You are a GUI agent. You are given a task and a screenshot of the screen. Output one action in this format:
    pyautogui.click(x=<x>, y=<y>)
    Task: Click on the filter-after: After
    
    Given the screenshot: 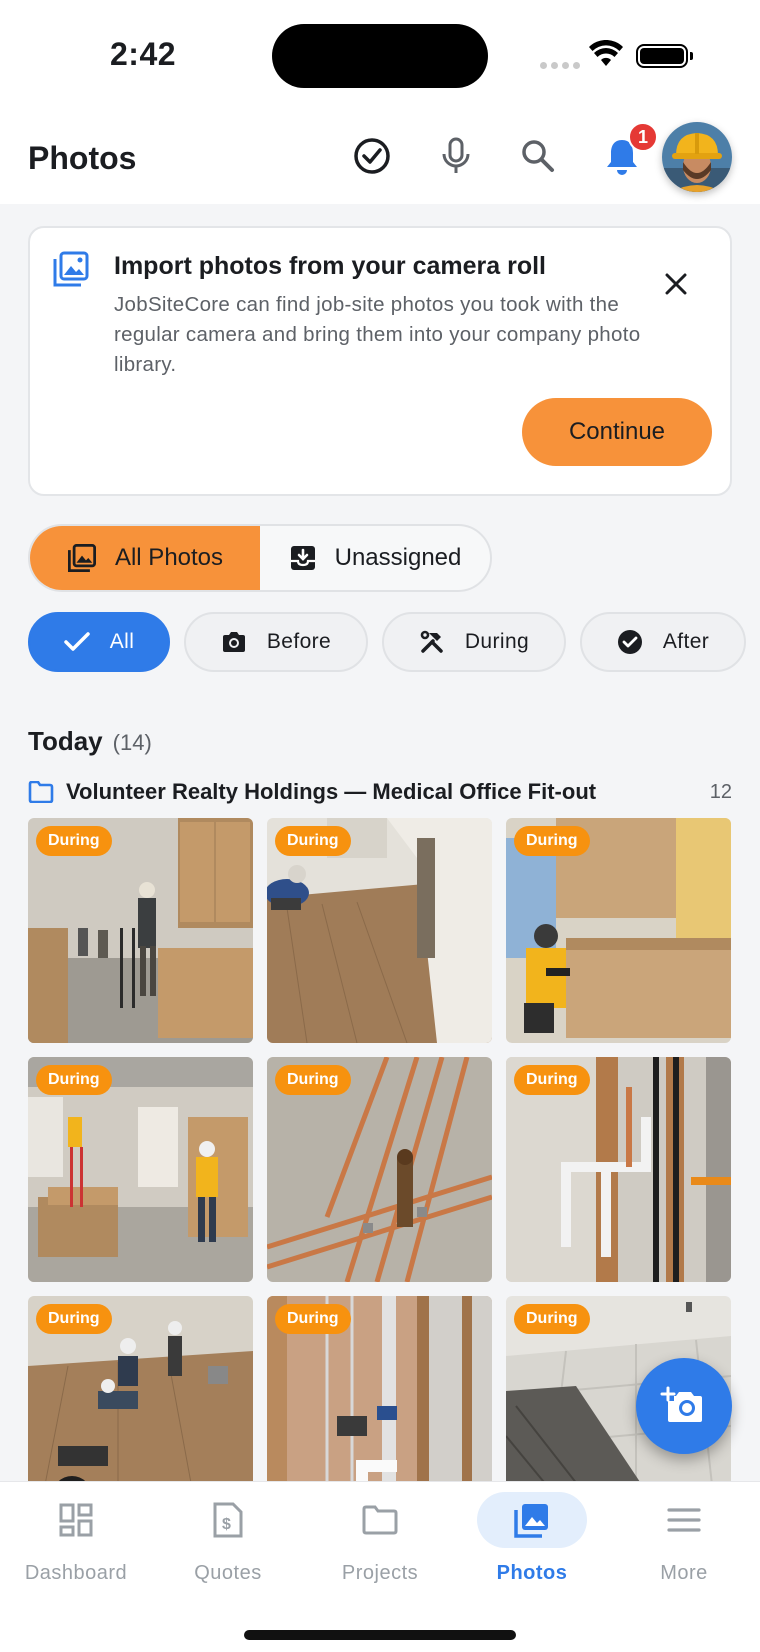 What is the action you would take?
    pyautogui.click(x=663, y=642)
    